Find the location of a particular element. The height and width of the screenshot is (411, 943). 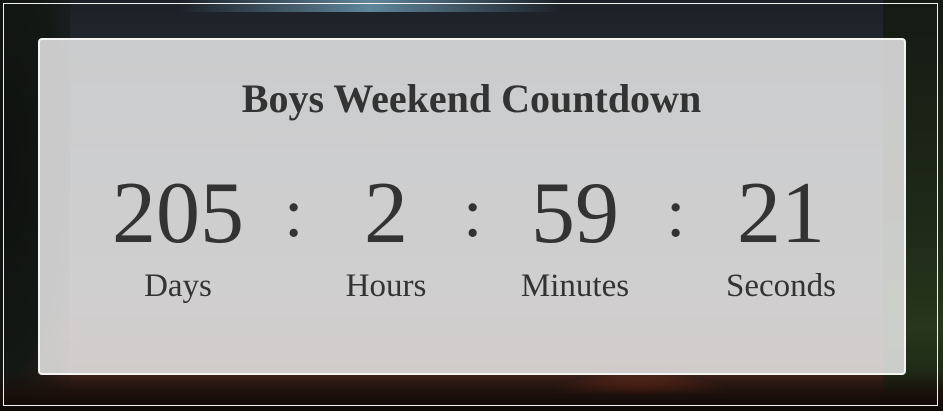

countdown-seconds: 21 Seconds is located at coordinates (781, 235).